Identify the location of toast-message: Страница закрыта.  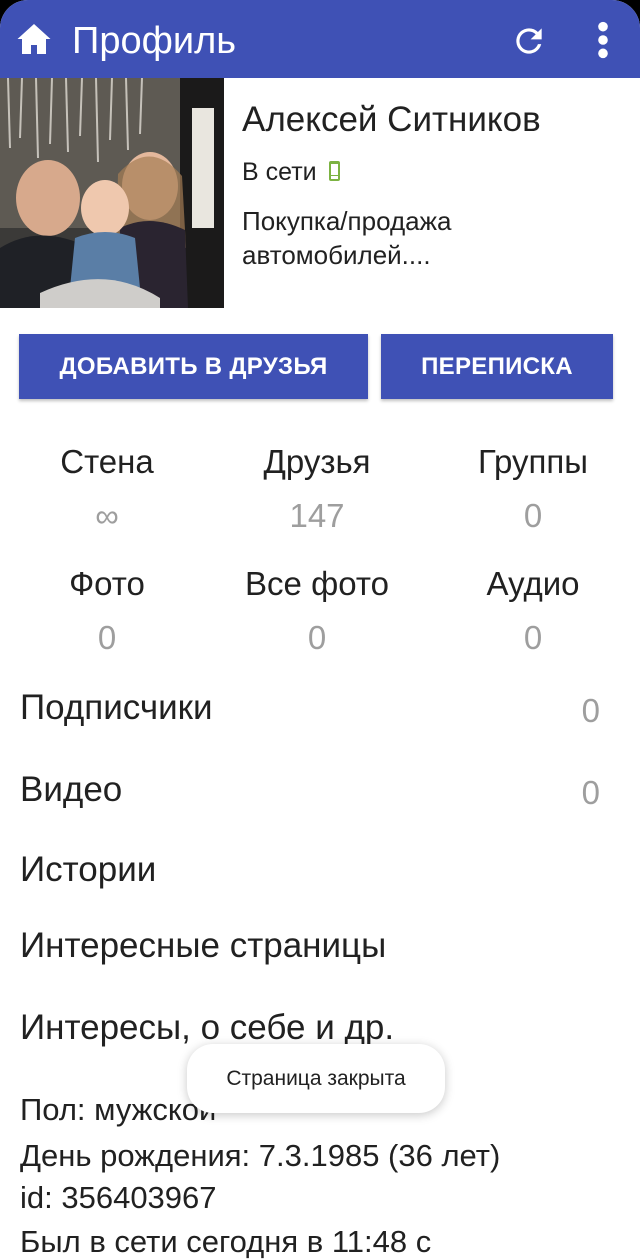
(316, 1078).